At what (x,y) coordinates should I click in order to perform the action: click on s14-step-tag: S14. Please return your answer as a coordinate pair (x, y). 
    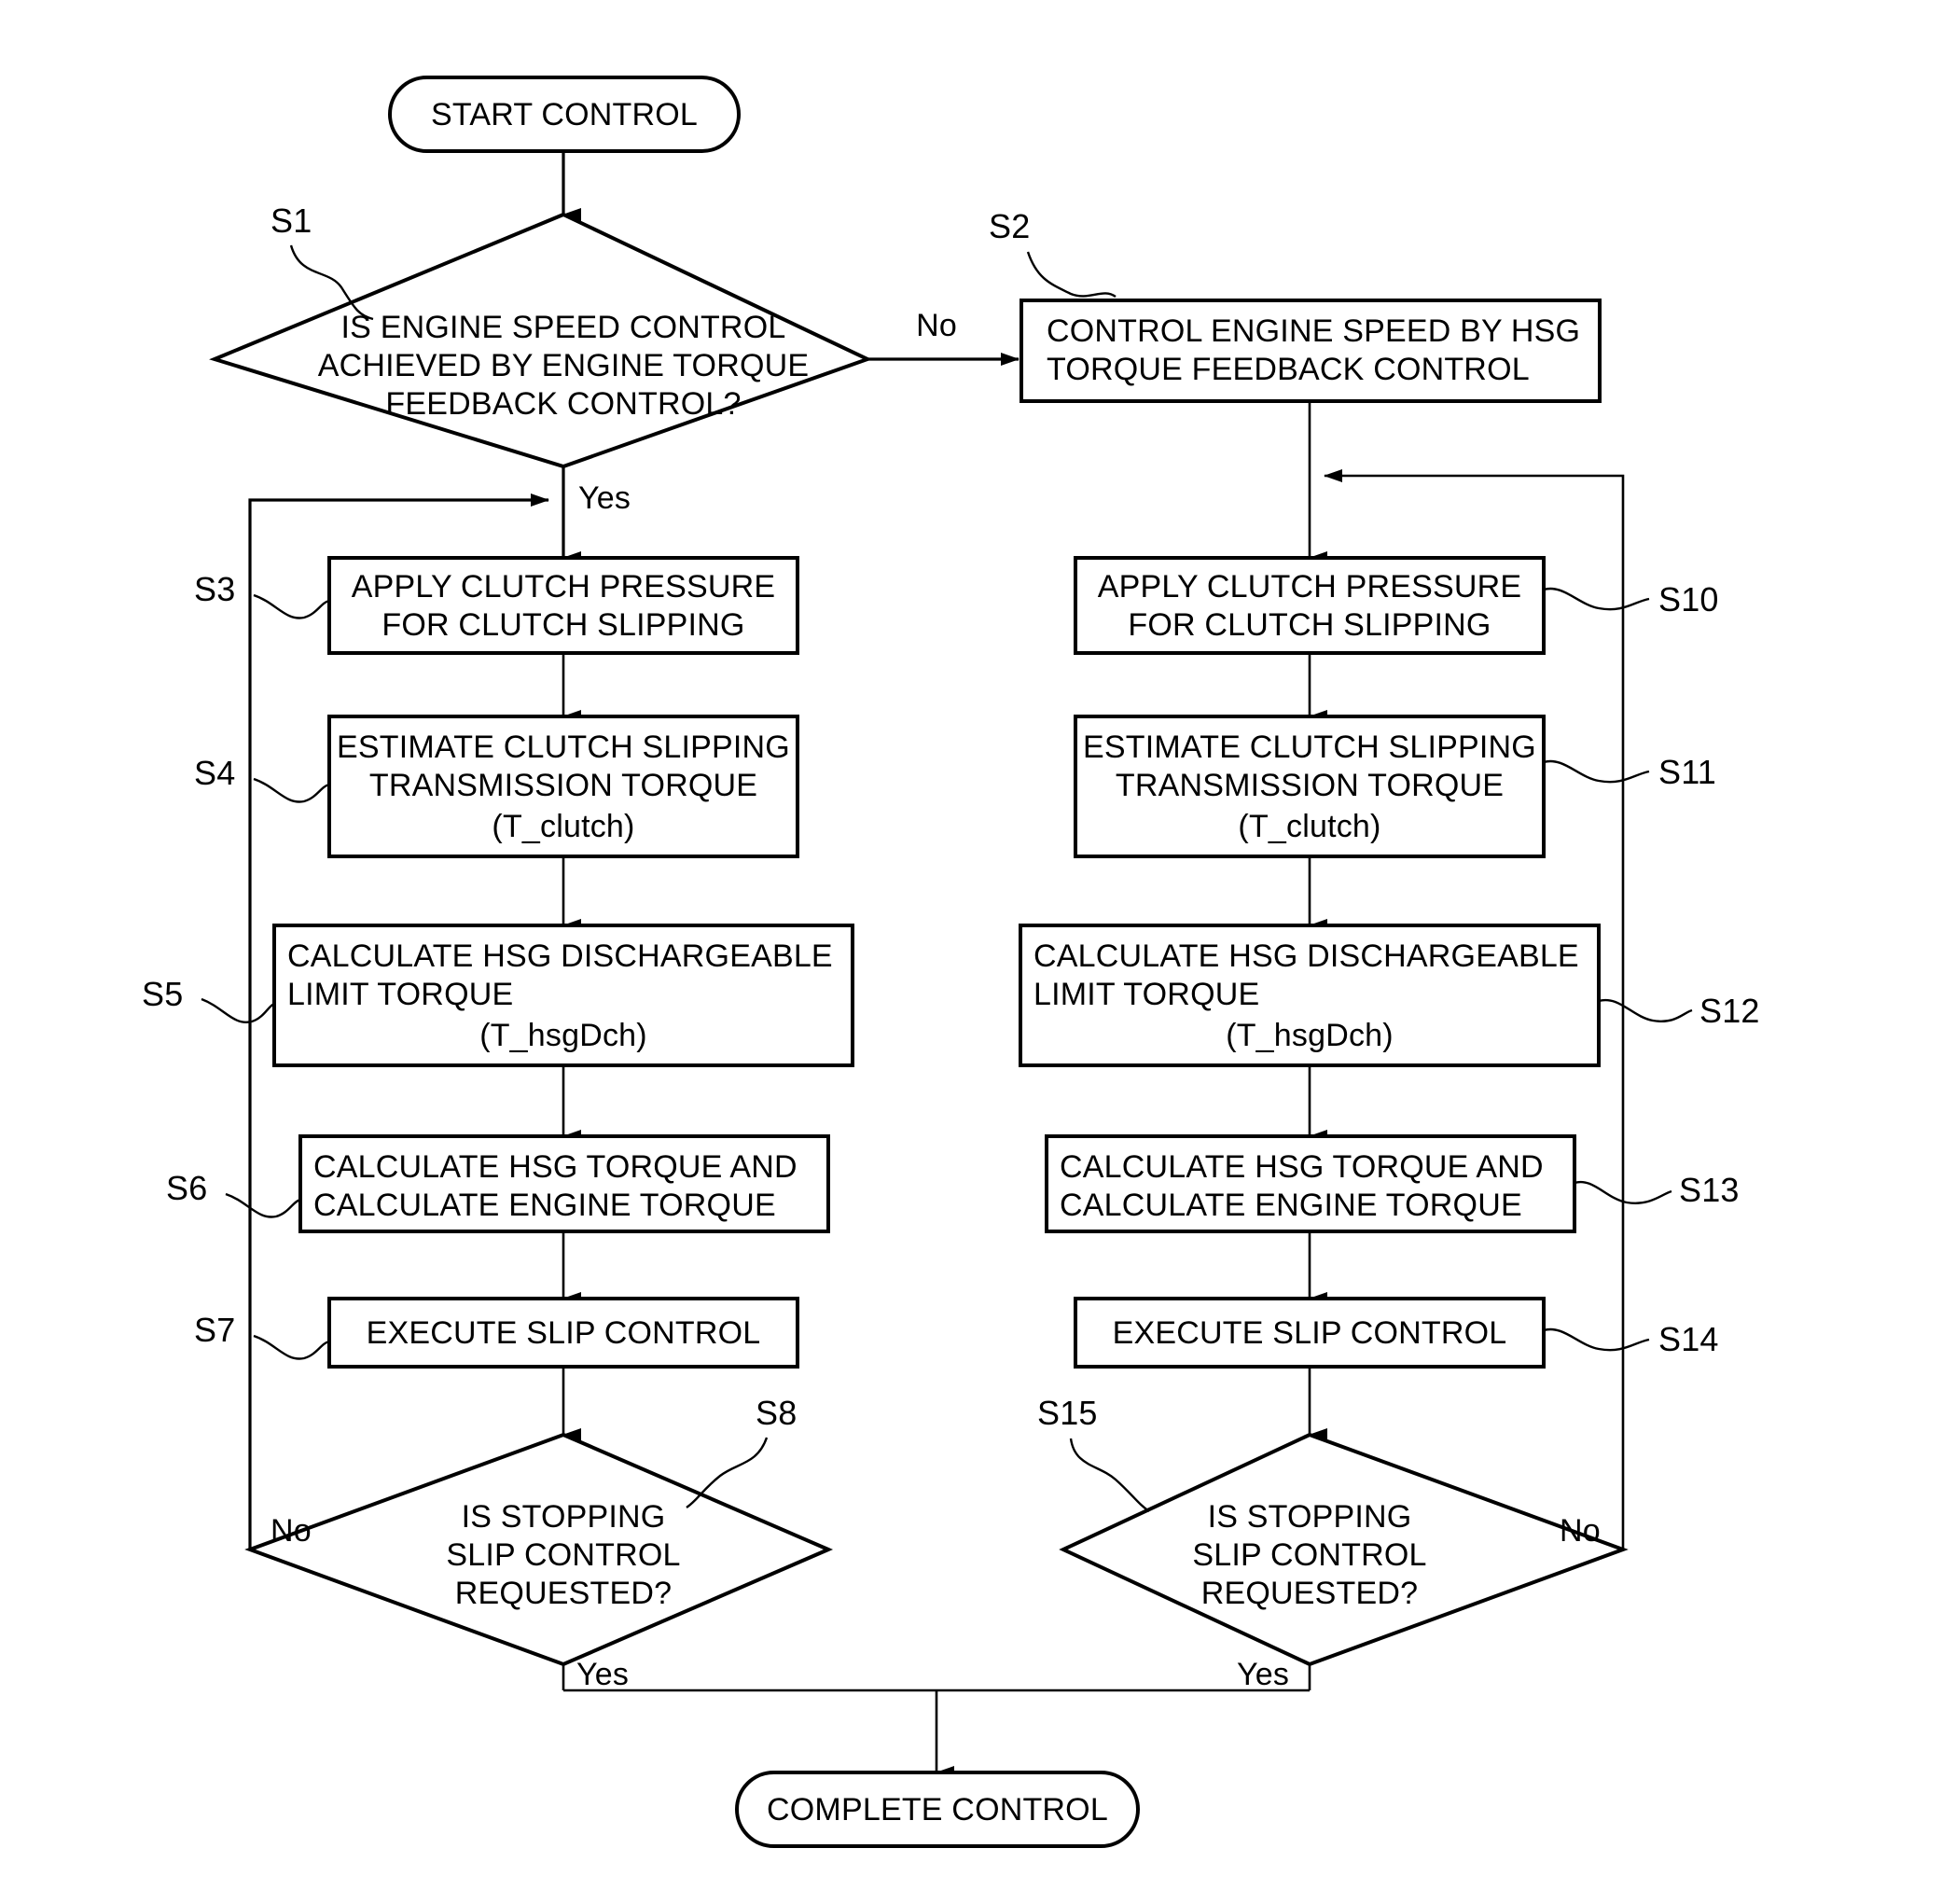
    Looking at the image, I should click on (1688, 1339).